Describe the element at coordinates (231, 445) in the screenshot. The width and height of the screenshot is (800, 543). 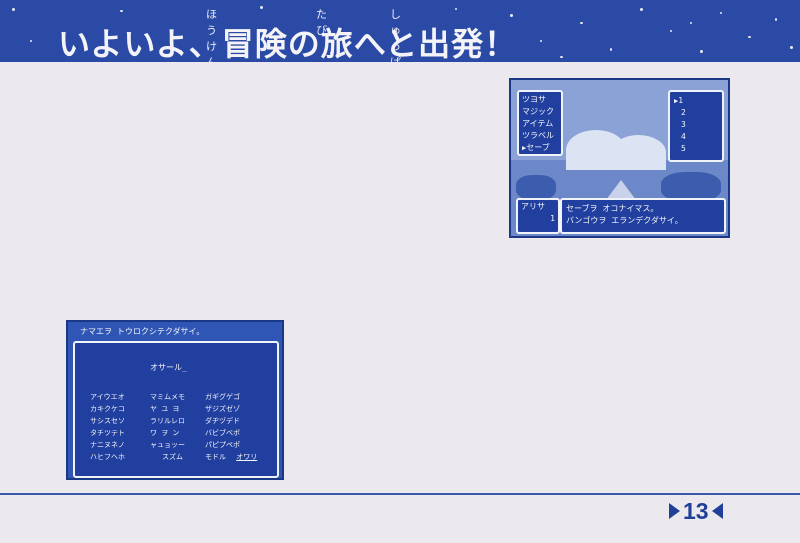
I see `kana-row: パピプペポ` at that location.